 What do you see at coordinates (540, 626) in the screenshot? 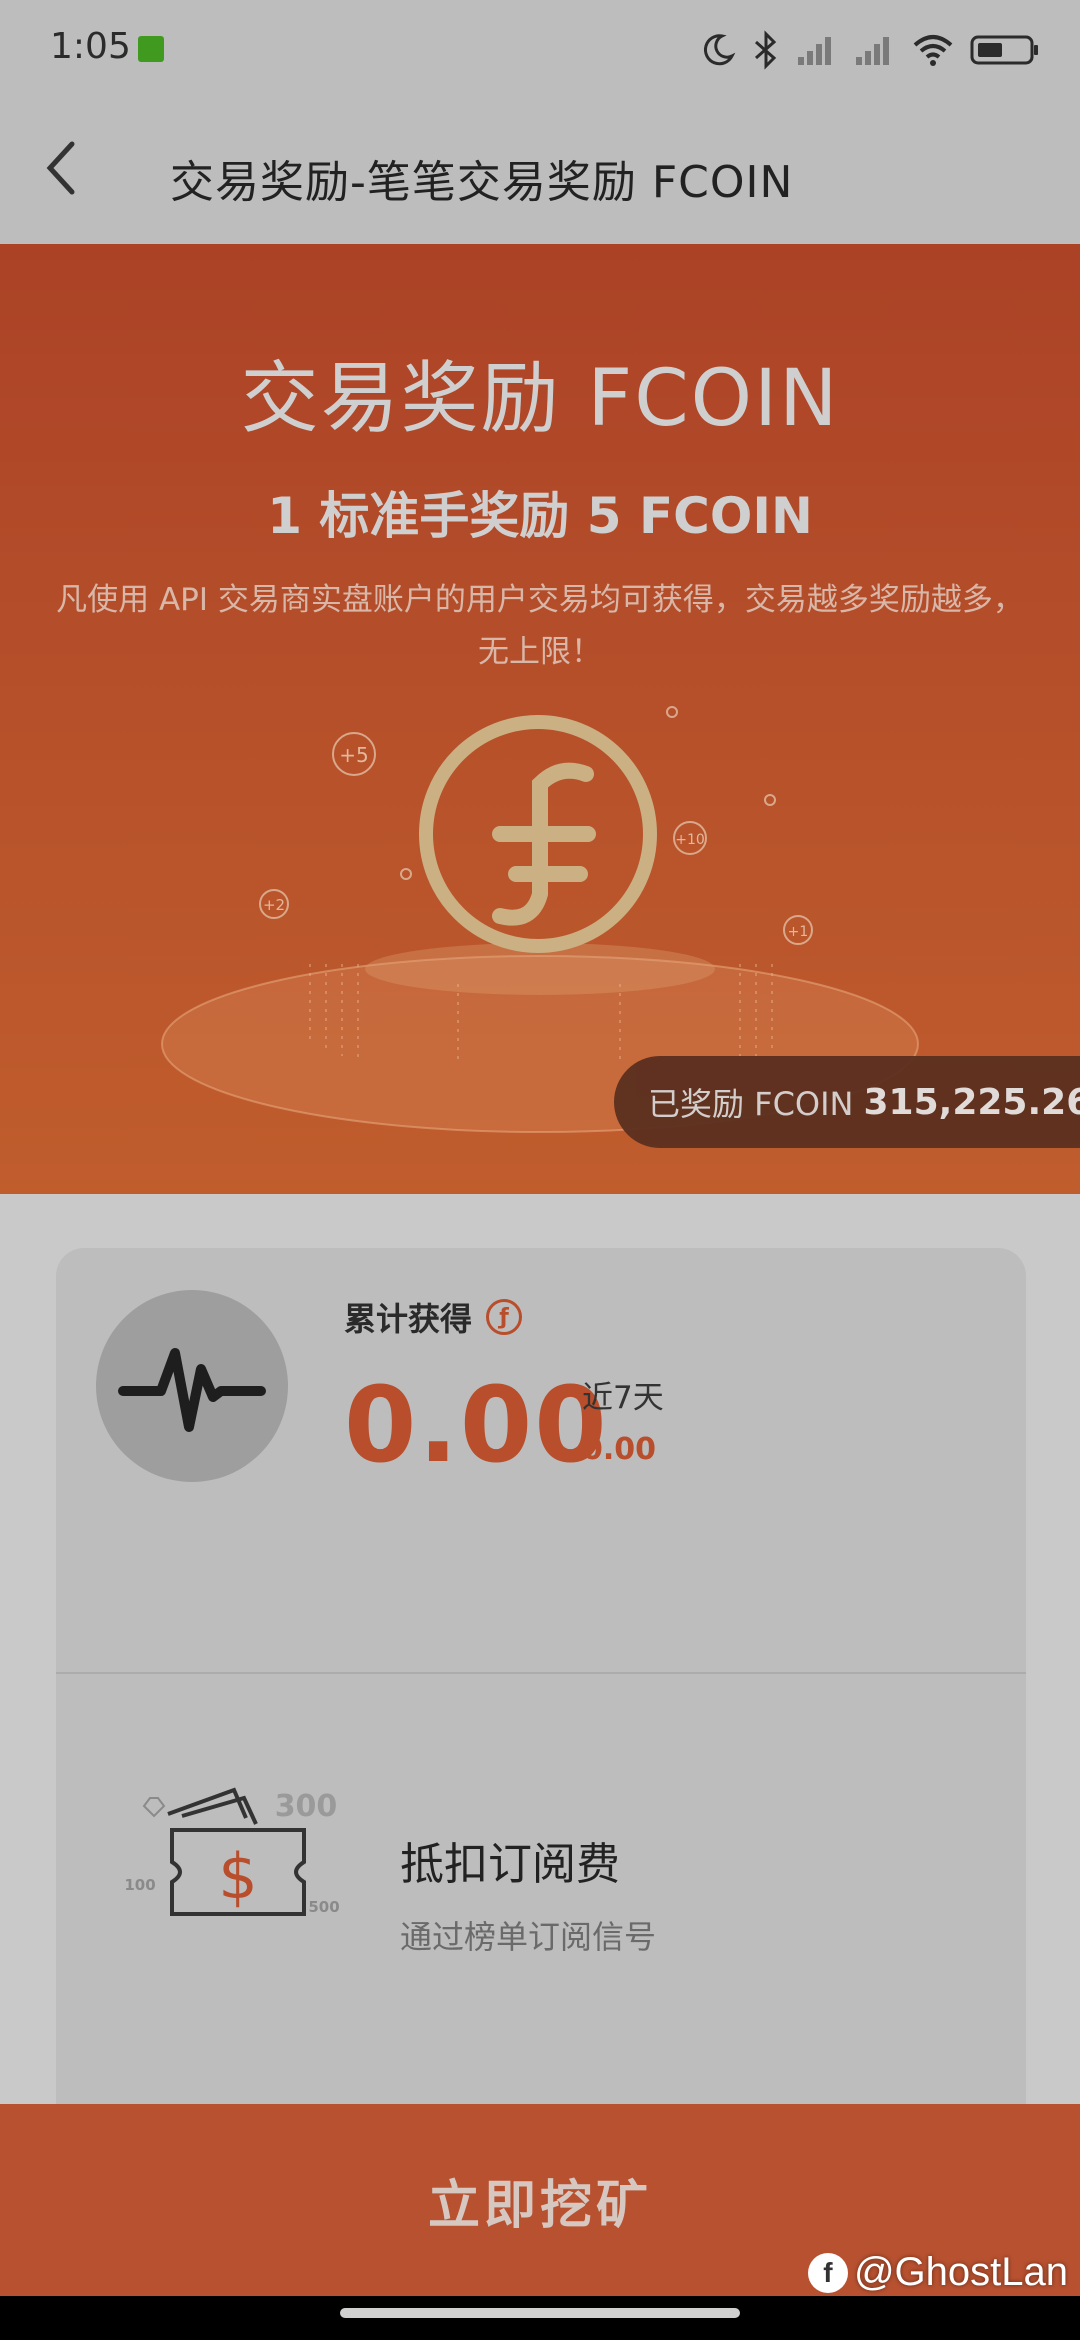
I see `hero-description: 凡使用 API 交易商实盘账户的用户交易均可获得，交易越多奖励越多，无上限！` at bounding box center [540, 626].